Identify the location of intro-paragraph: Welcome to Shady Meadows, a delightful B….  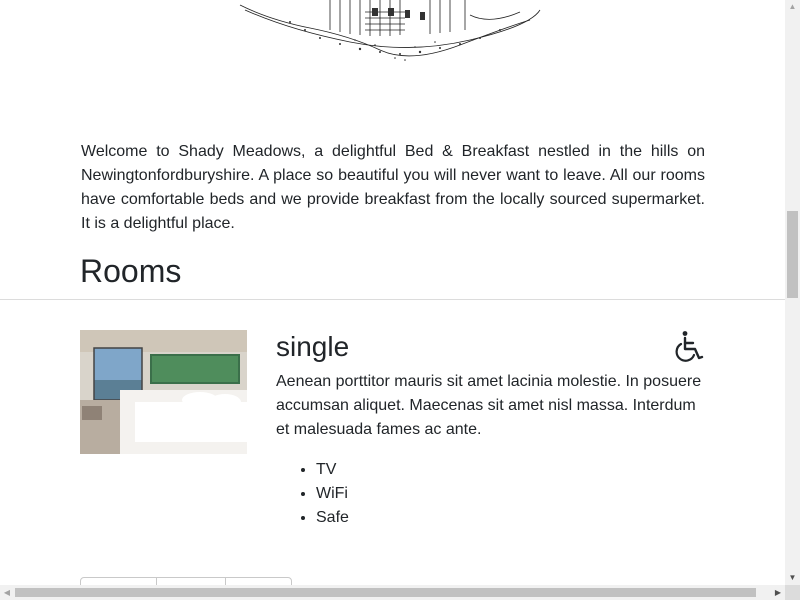
(393, 187).